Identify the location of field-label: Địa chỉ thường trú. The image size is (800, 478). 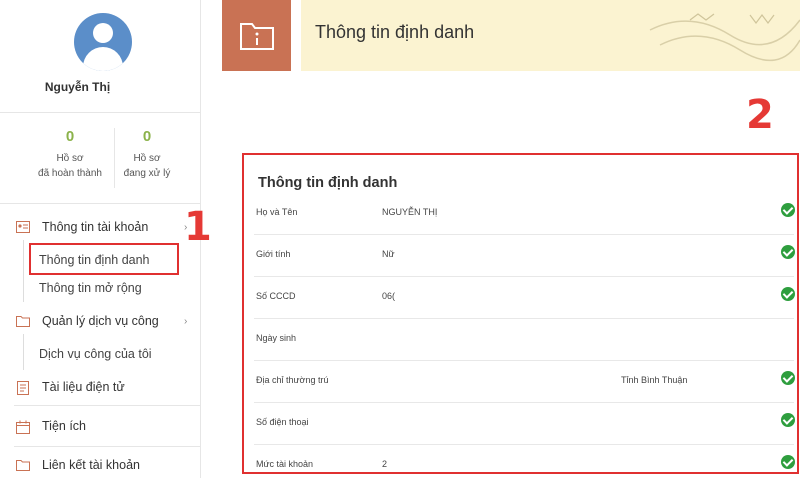
(292, 380).